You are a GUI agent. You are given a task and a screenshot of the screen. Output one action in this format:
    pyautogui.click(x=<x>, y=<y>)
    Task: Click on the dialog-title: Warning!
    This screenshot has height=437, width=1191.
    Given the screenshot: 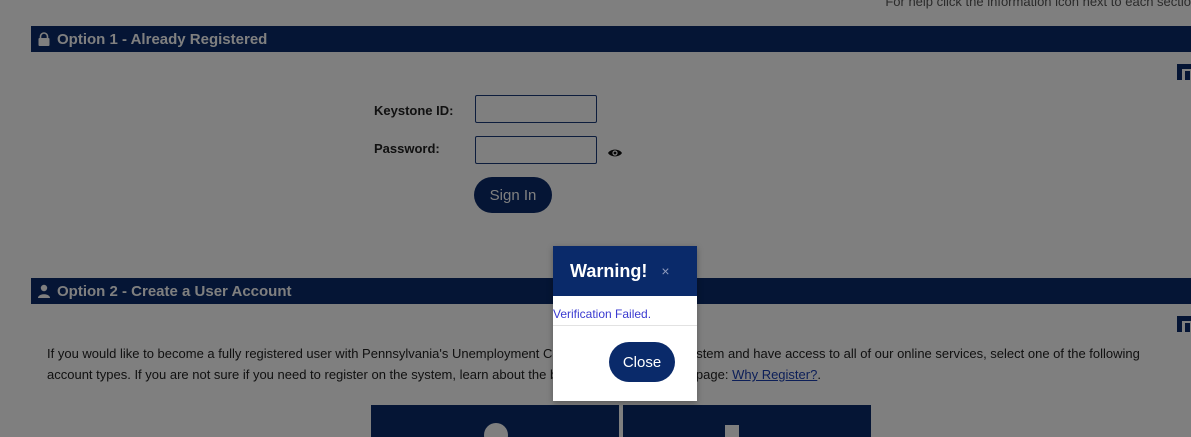 What is the action you would take?
    pyautogui.click(x=609, y=270)
    